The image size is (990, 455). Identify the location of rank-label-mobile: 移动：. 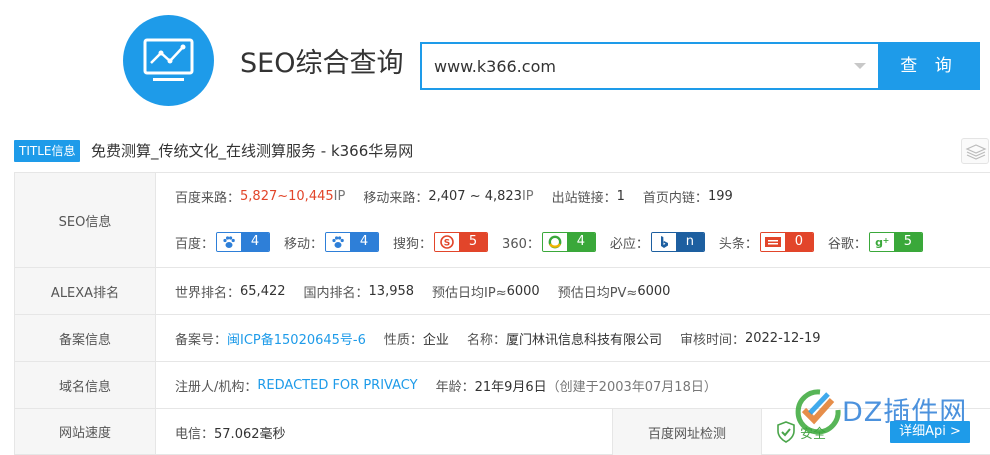
(304, 244).